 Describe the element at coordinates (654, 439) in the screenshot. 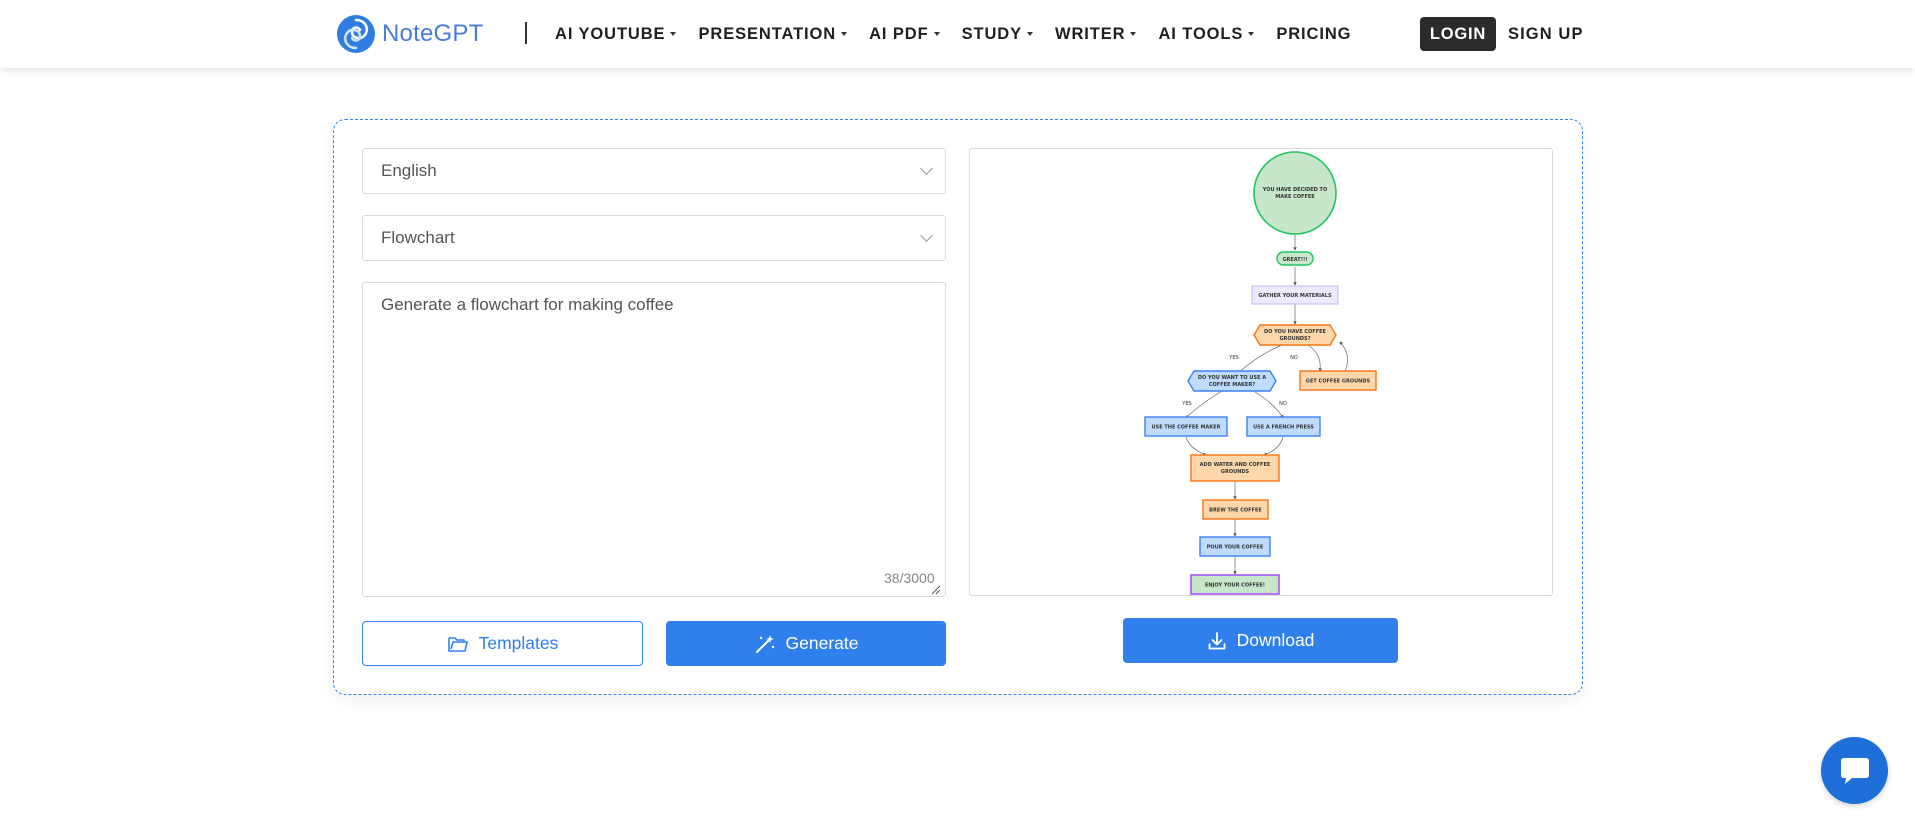

I see `prompt-textarea: Generate a flowchart for making coffee` at that location.